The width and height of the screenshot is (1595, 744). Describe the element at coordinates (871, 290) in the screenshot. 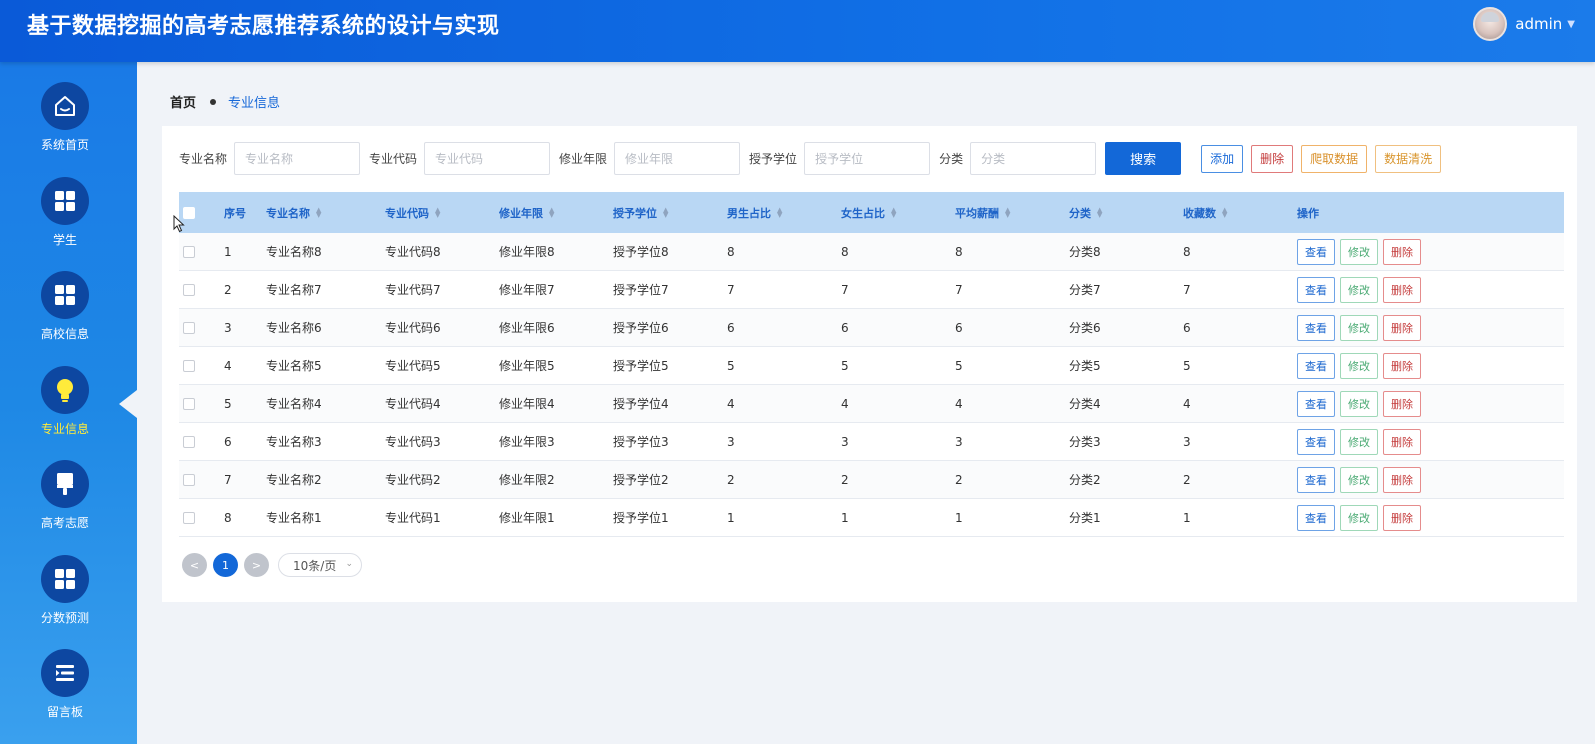

I see `table-row: 2 专业名称7 专业代码7 修业年限7 授予学位7 7 7 7 分类7 7 查看 修改 删除` at that location.